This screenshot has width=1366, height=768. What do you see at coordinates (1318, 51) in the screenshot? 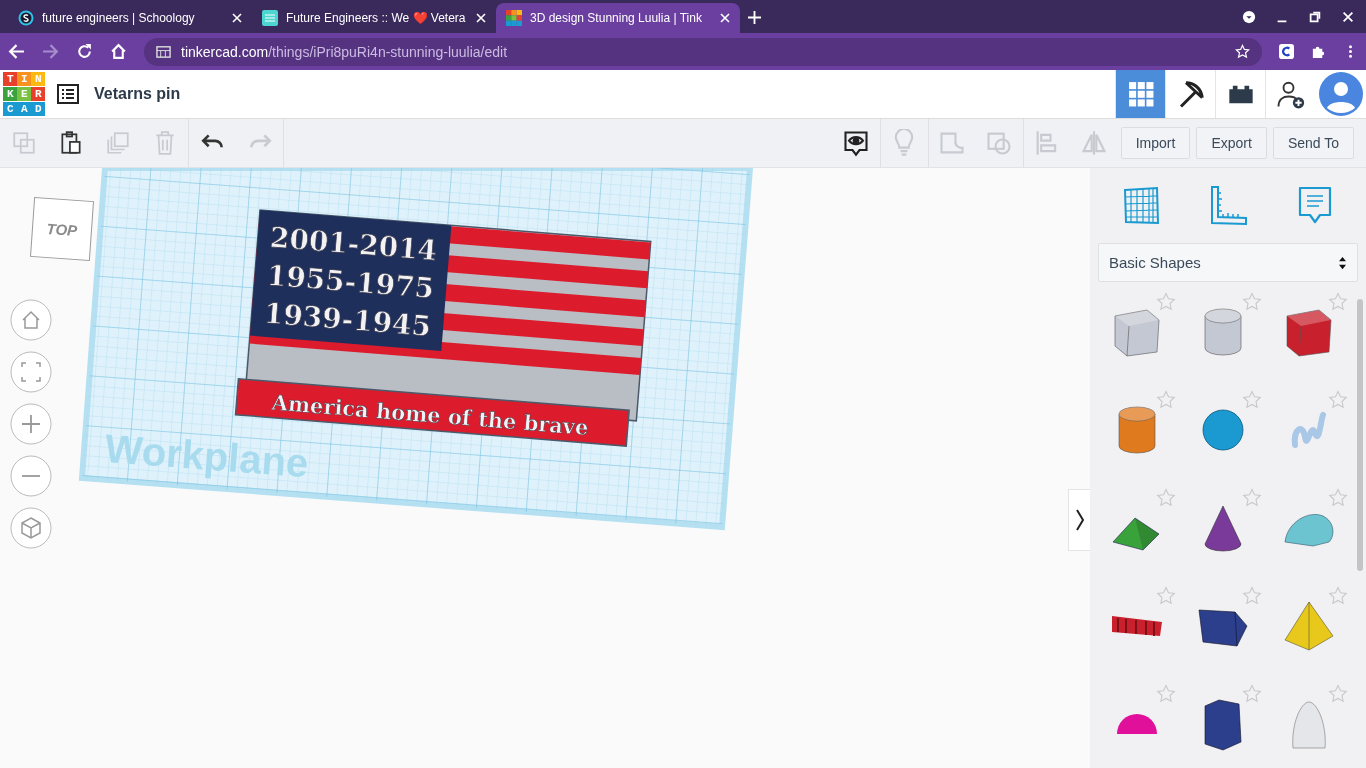
I see `puzzle-icon` at bounding box center [1318, 51].